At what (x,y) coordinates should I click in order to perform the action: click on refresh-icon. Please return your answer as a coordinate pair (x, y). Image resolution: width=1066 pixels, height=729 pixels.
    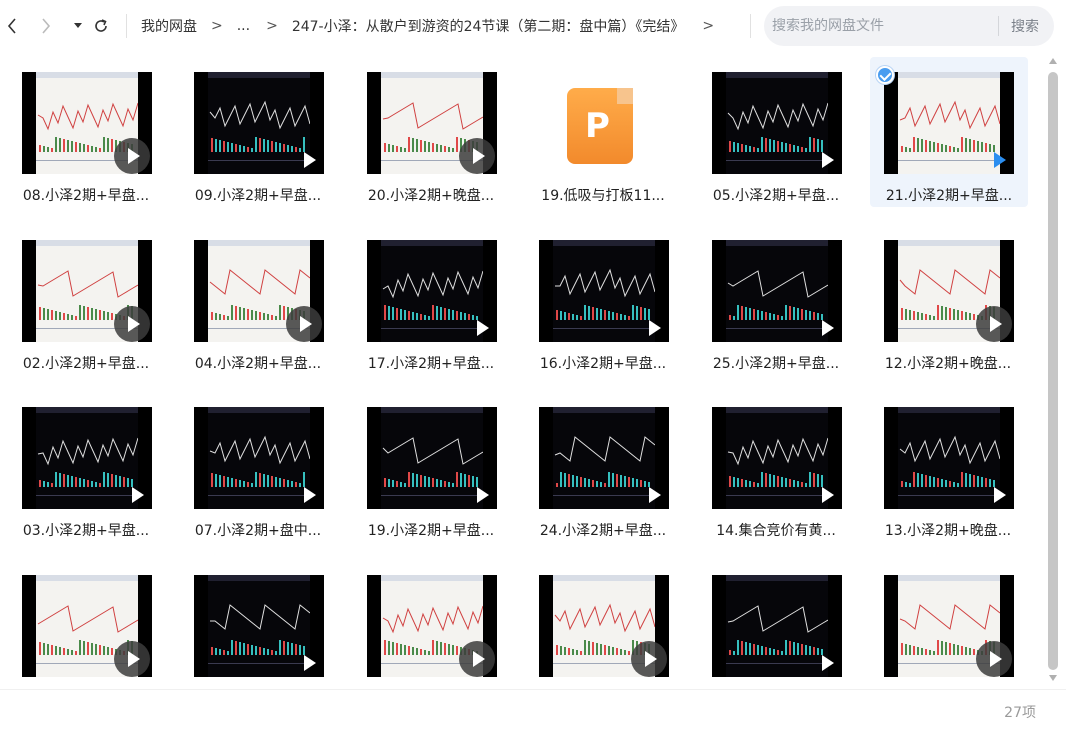
    Looking at the image, I should click on (101, 26).